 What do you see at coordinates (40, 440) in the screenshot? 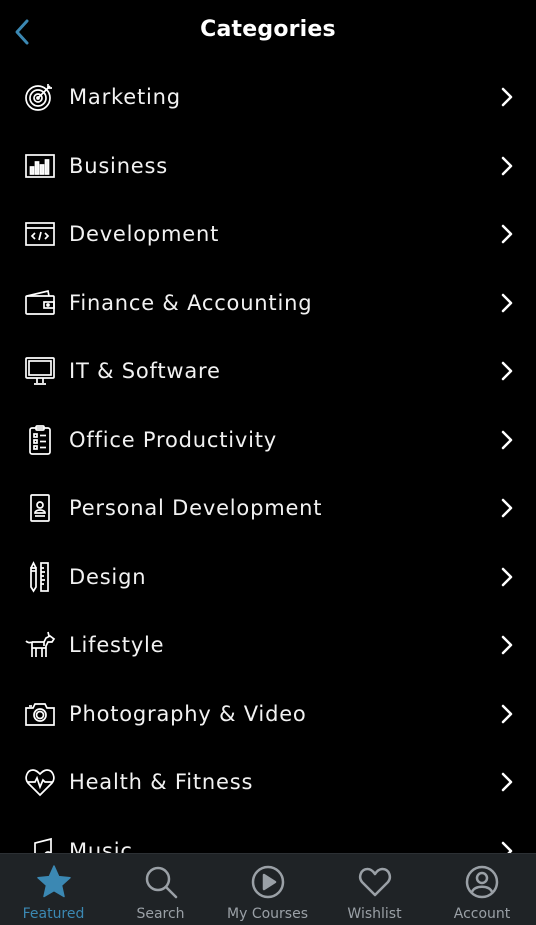
I see `clipboard-list-icon` at bounding box center [40, 440].